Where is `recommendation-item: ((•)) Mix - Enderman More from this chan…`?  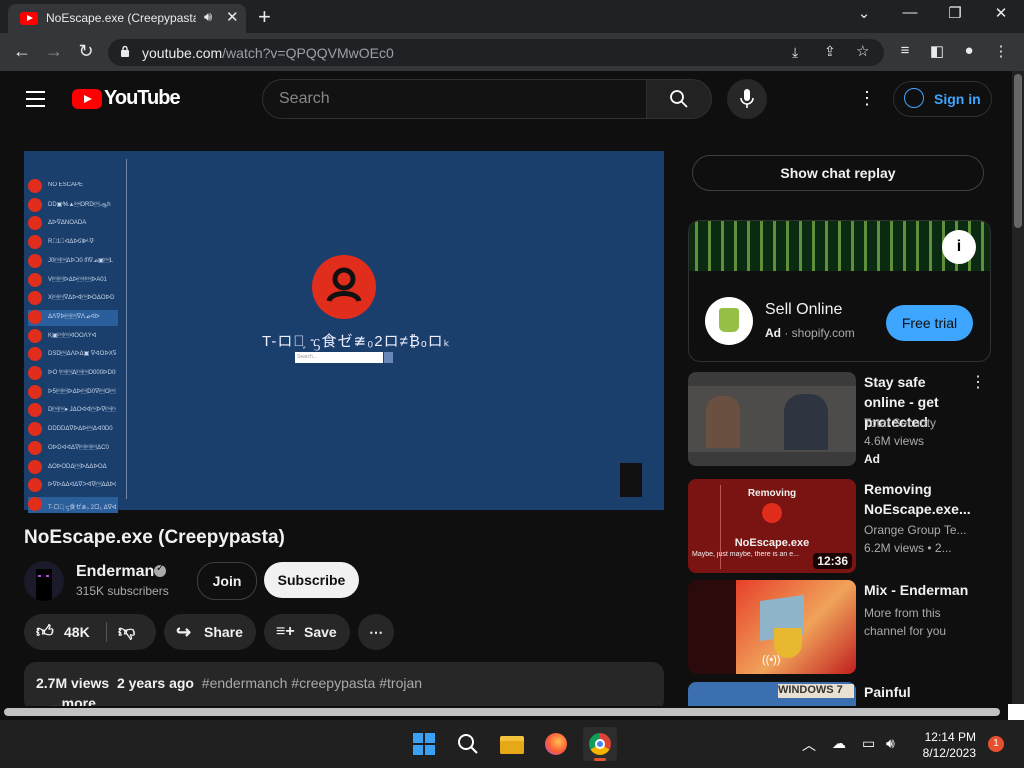
recommendation-item: ((•)) Mix - Enderman More from this chan… is located at coordinates (838, 628).